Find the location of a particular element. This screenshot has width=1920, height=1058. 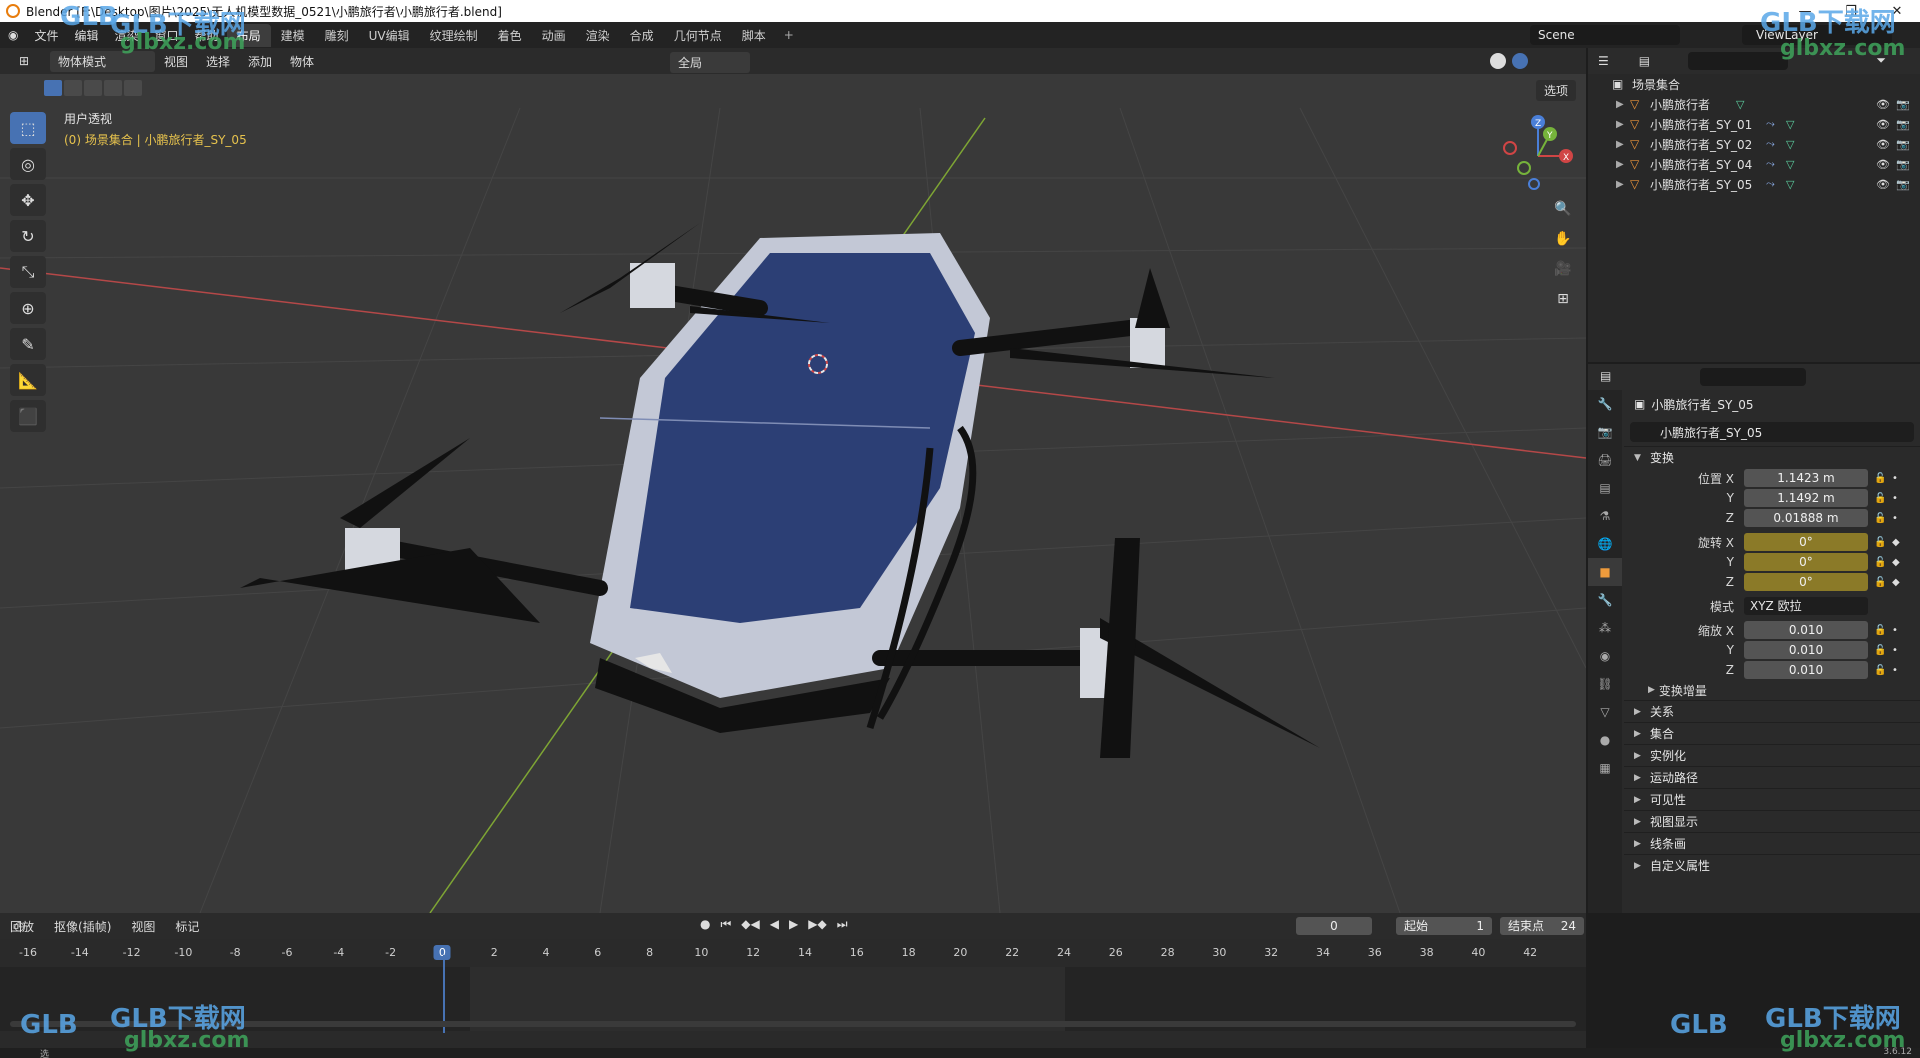

constraints-tab-icon: ⛓ is located at coordinates (1605, 684).